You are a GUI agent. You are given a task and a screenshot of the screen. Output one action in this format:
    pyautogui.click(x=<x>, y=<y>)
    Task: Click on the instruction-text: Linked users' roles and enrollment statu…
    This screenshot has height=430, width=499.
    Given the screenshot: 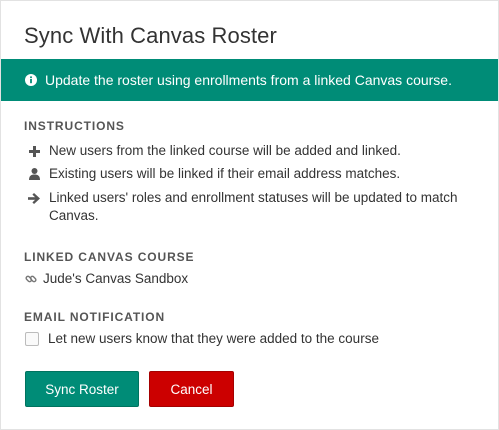 What is the action you would take?
    pyautogui.click(x=253, y=206)
    